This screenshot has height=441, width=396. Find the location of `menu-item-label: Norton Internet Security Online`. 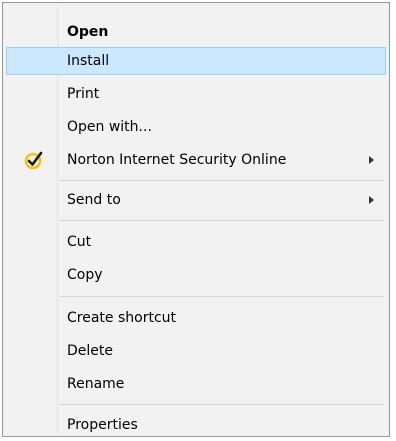

menu-item-label: Norton Internet Security Online is located at coordinates (177, 160).